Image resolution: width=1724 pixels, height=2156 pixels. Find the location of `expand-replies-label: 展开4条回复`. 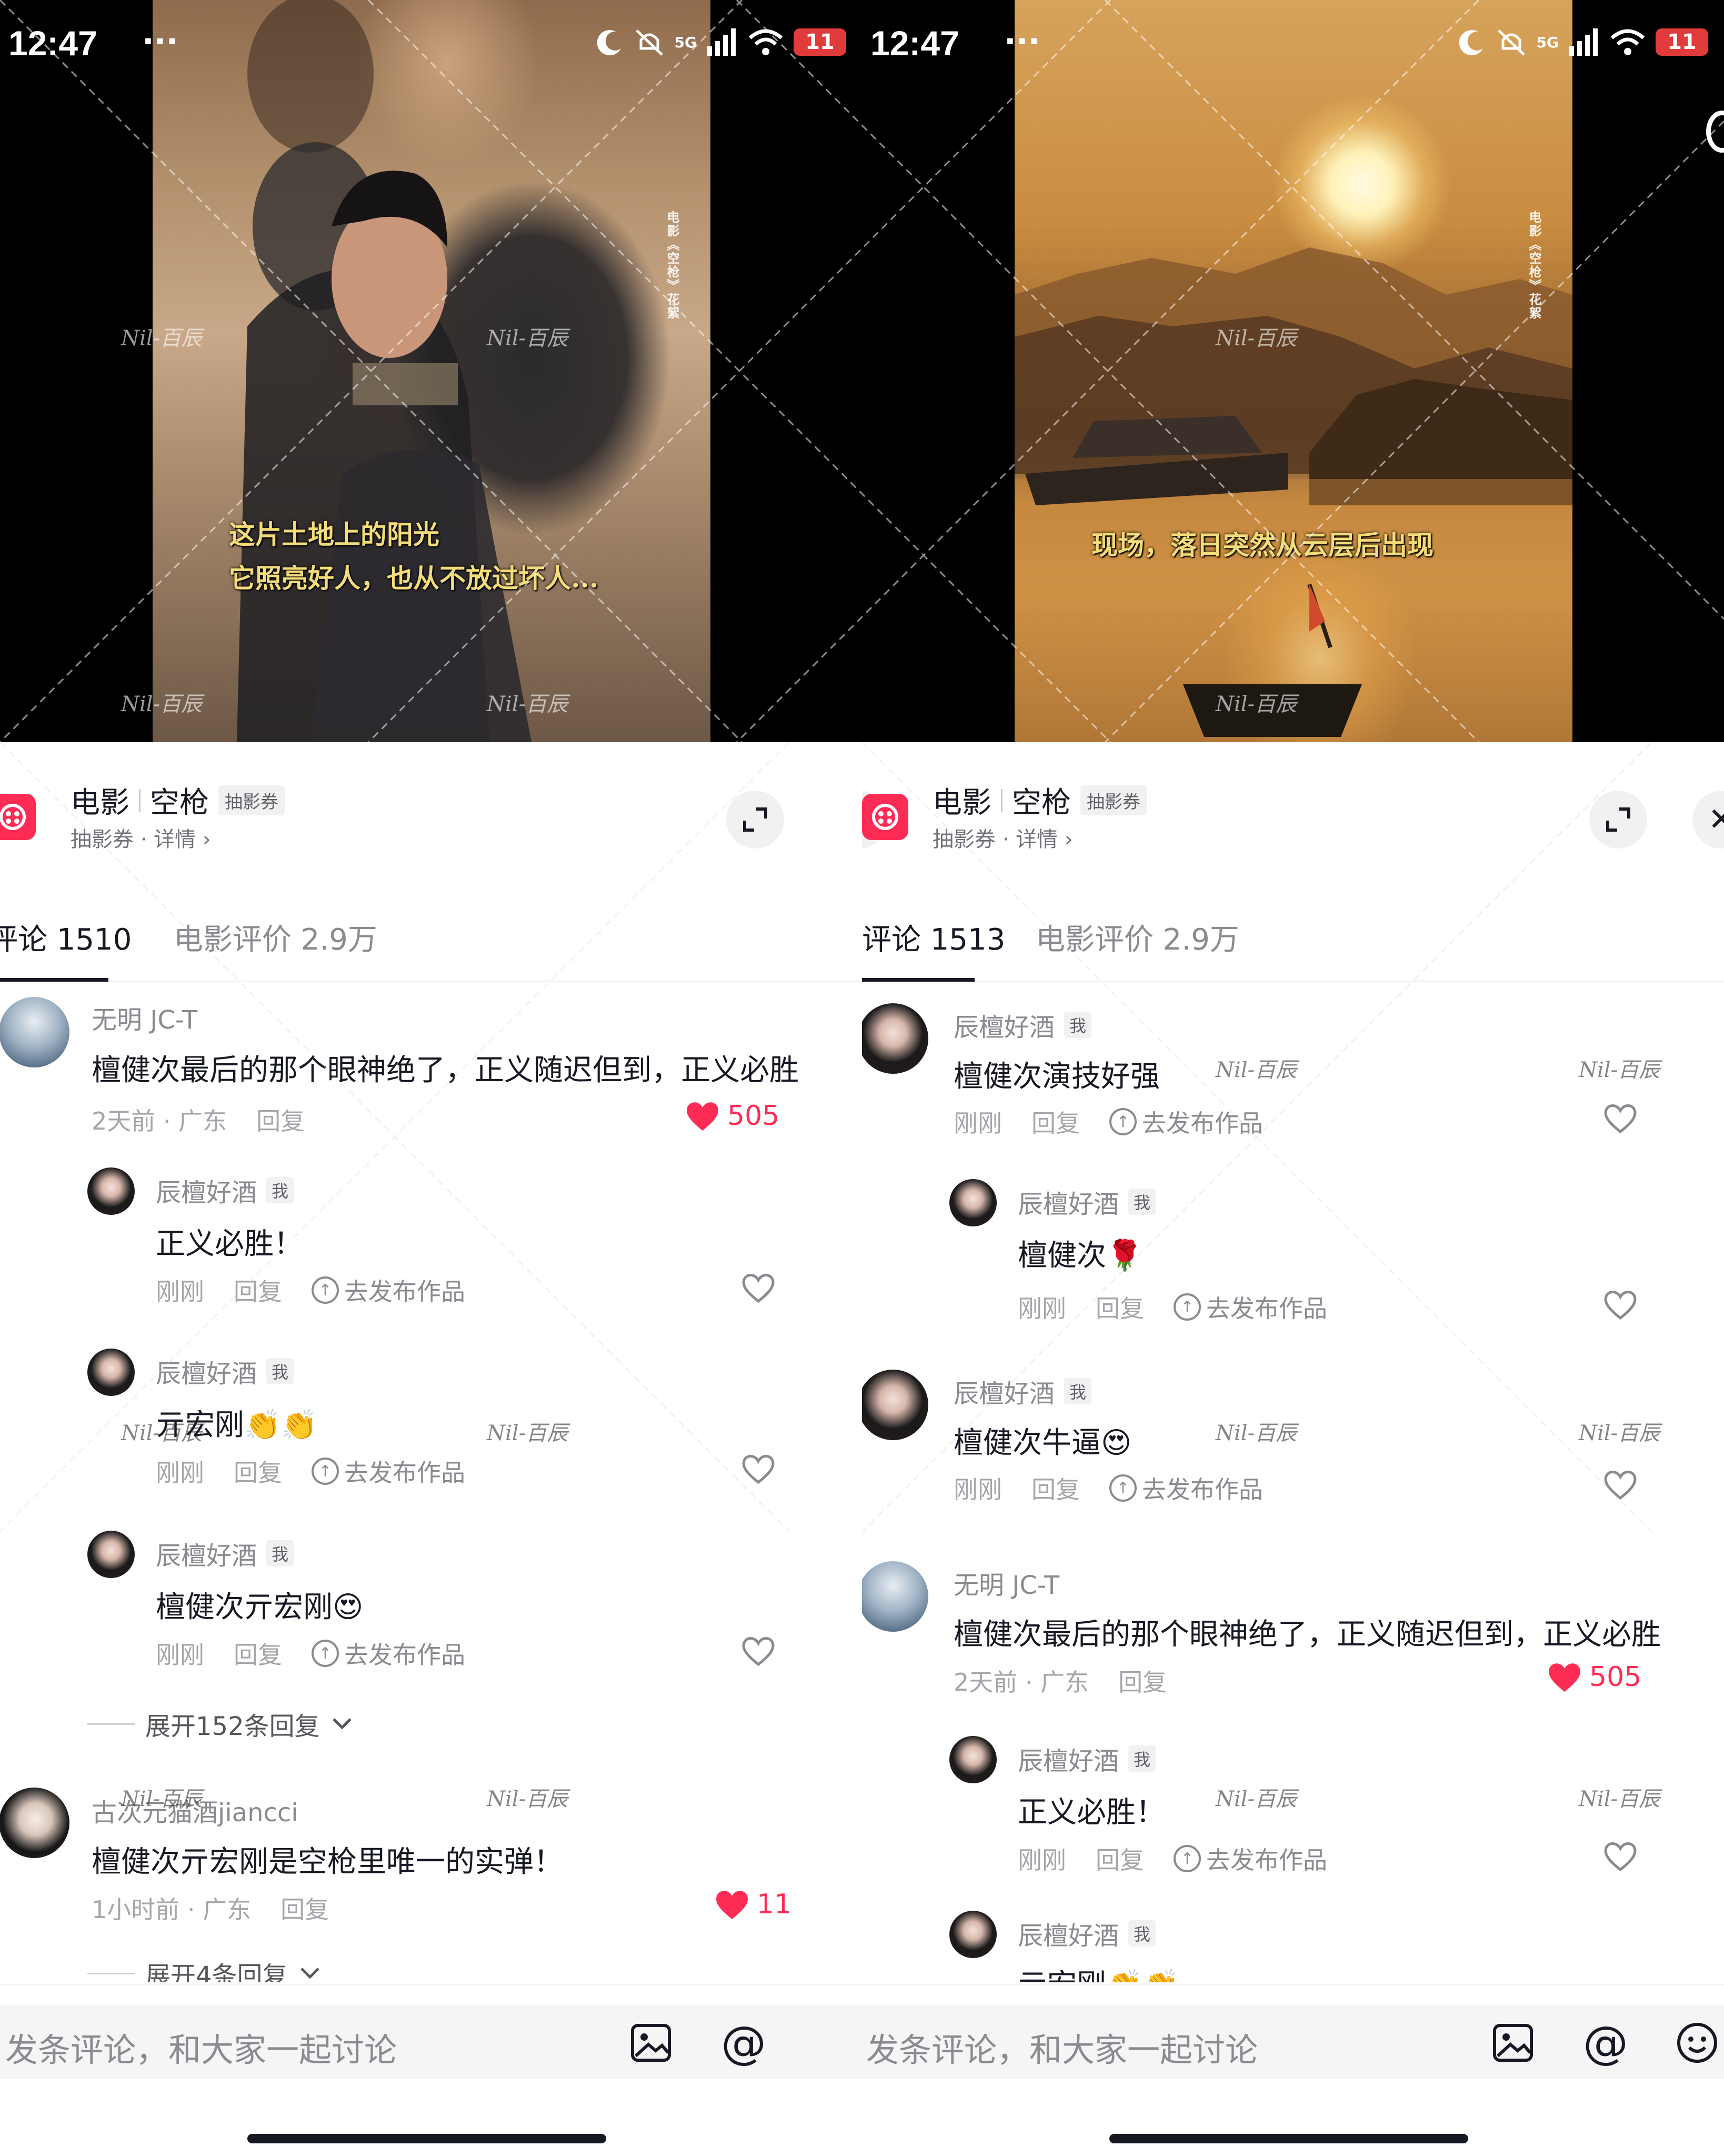

expand-replies-label: 展开4条回复 is located at coordinates (216, 1971).